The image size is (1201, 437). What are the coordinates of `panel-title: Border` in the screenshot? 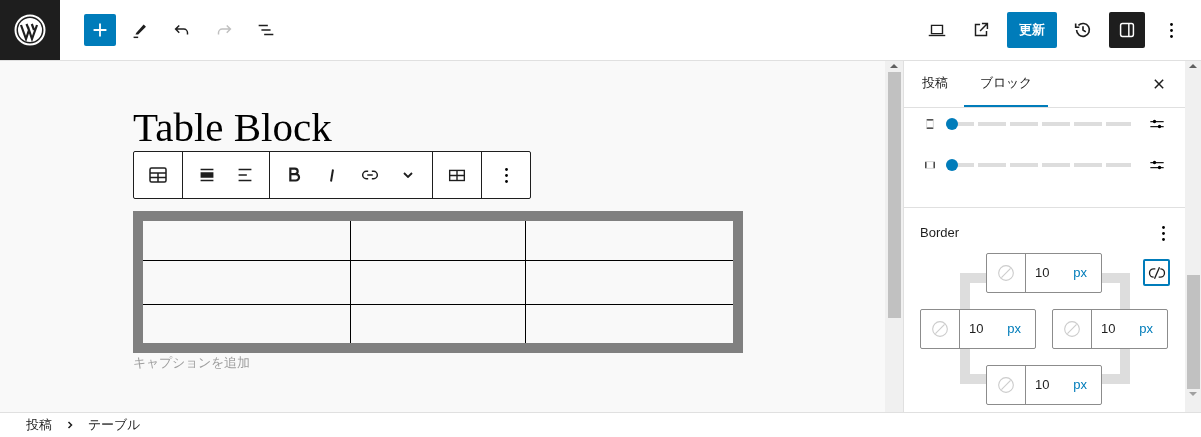 It's located at (940, 233).